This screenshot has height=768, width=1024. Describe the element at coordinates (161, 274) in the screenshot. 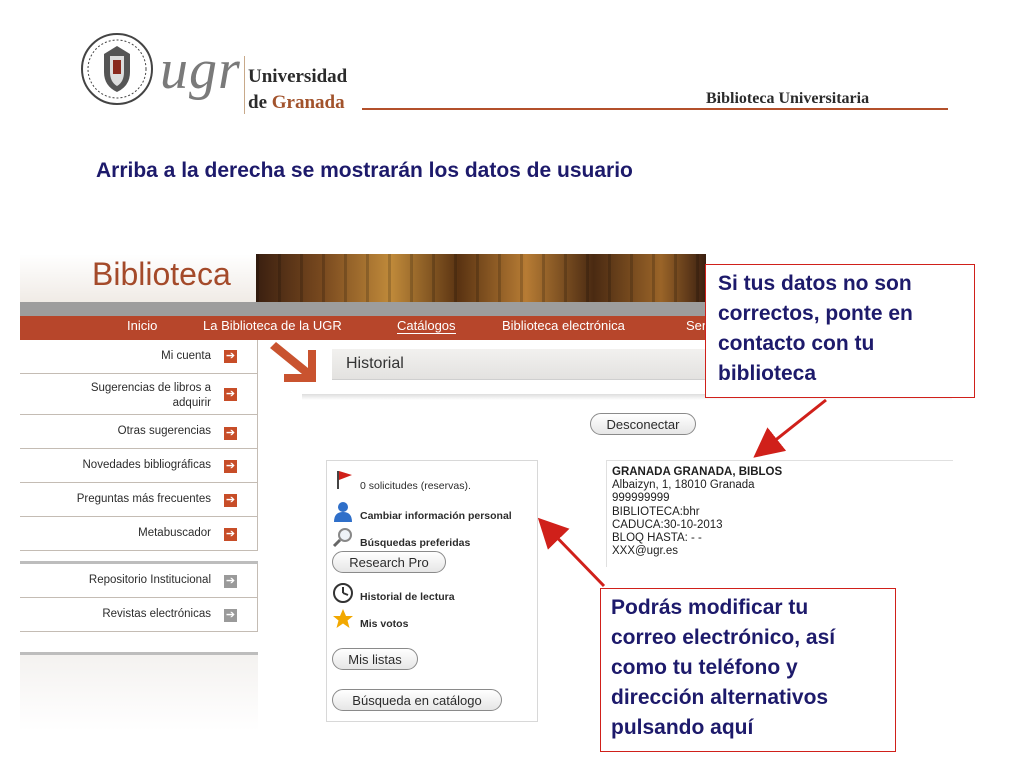

I see `site-title: Biblioteca` at that location.